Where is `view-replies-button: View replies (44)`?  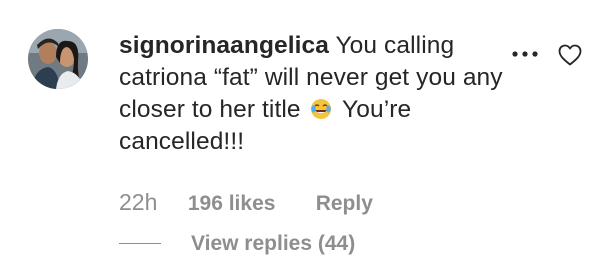
view-replies-button: View replies (44) is located at coordinates (273, 244).